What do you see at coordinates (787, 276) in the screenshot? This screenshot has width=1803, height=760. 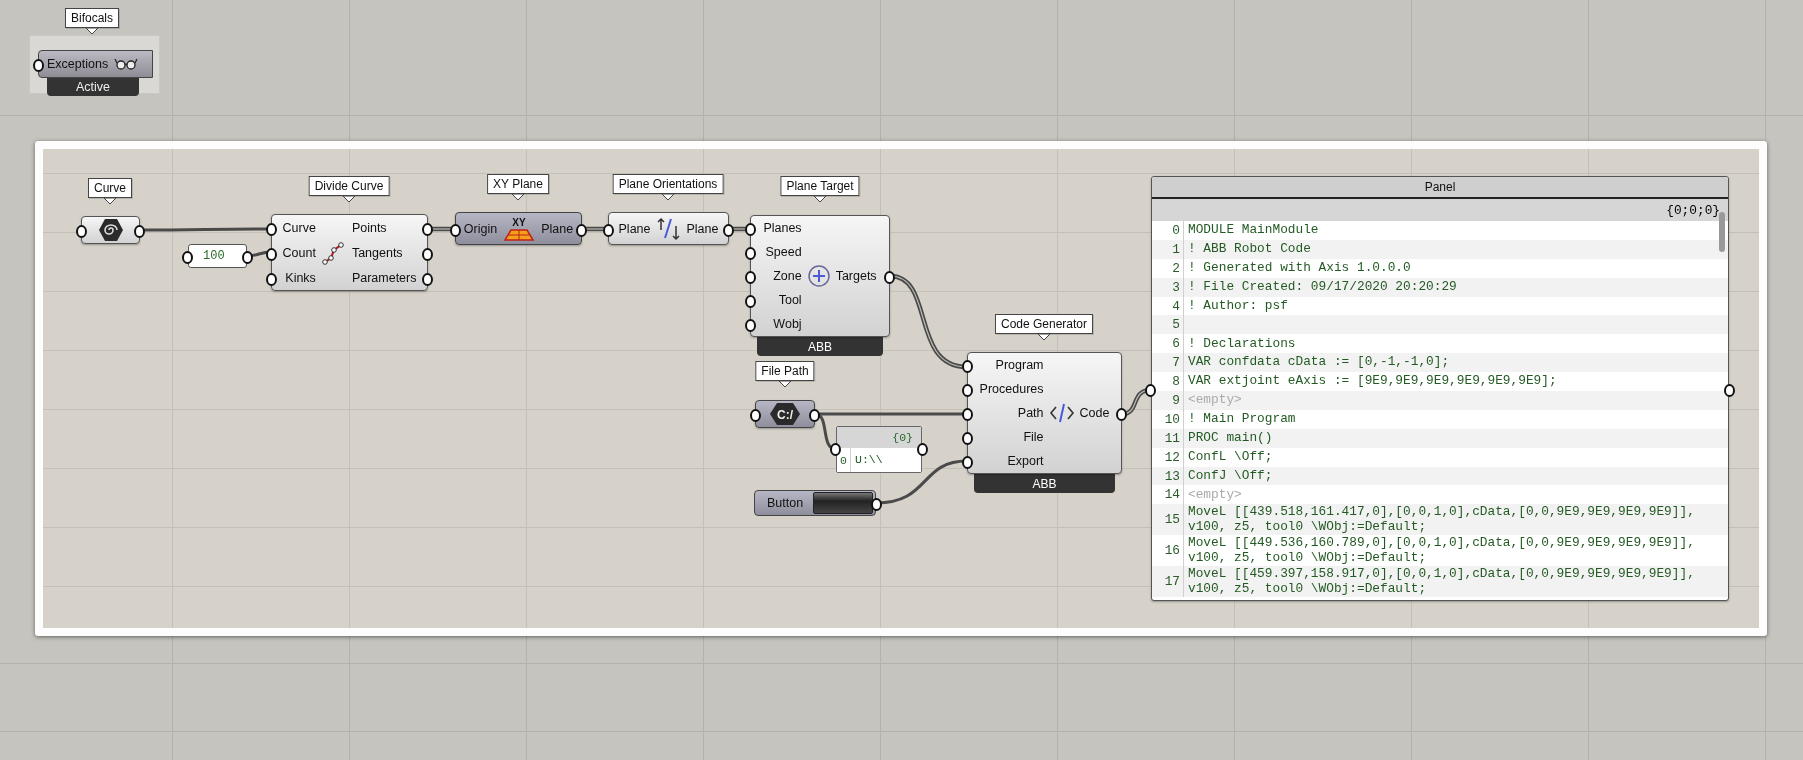 I see `input-label: Zone` at bounding box center [787, 276].